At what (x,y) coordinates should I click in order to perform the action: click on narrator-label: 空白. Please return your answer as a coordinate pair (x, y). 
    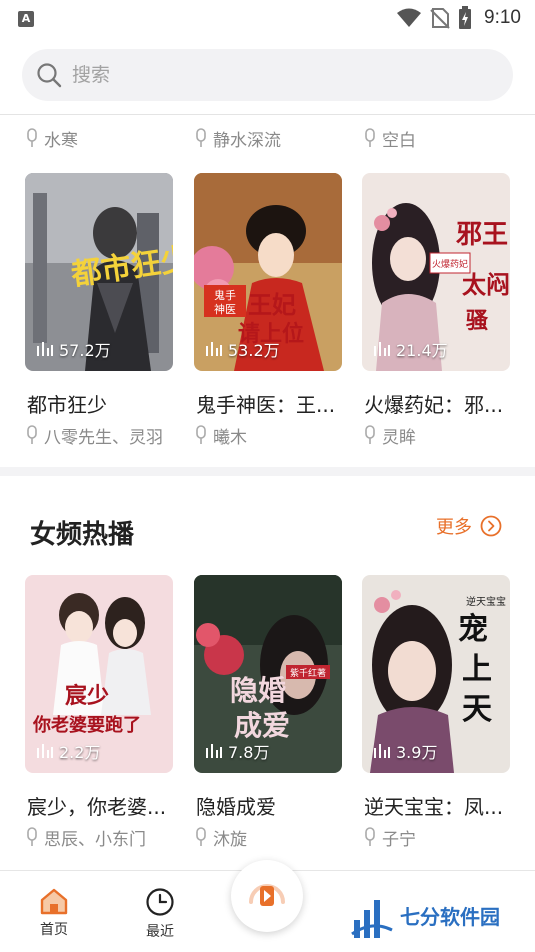
    Looking at the image, I should click on (390, 138).